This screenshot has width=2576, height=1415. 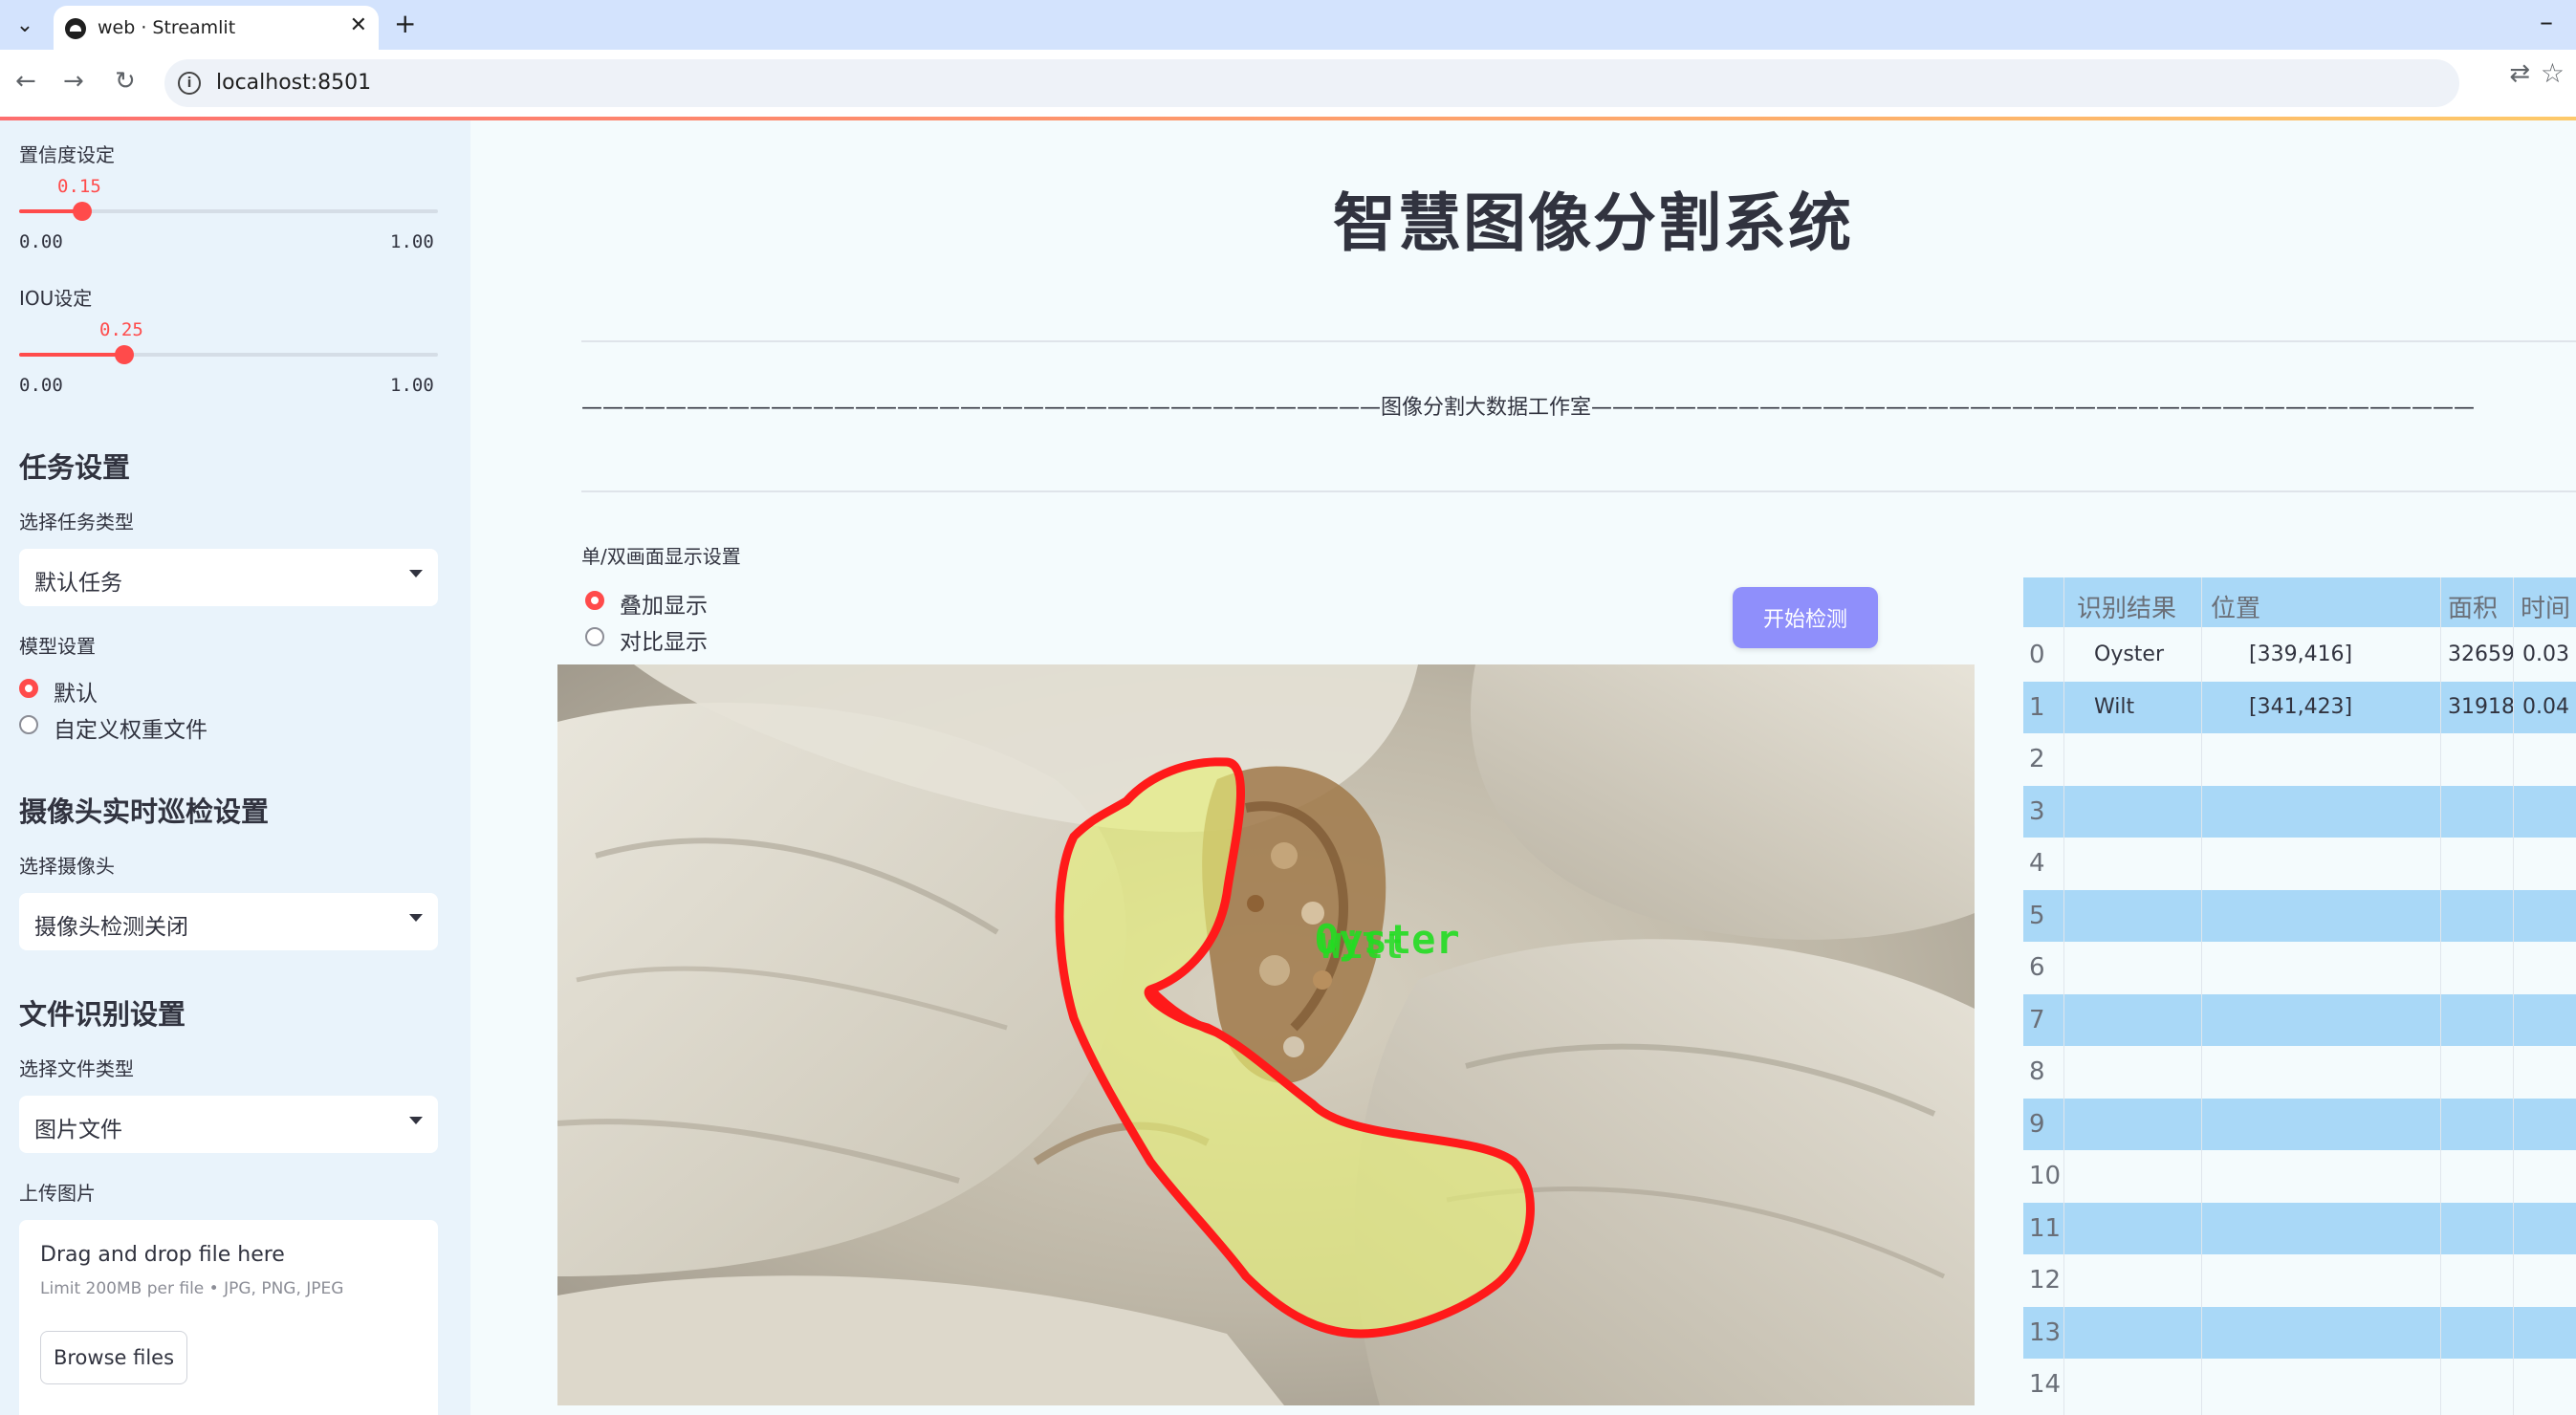 I want to click on browser-tab: web · Streamlit ✕, so click(x=216, y=28).